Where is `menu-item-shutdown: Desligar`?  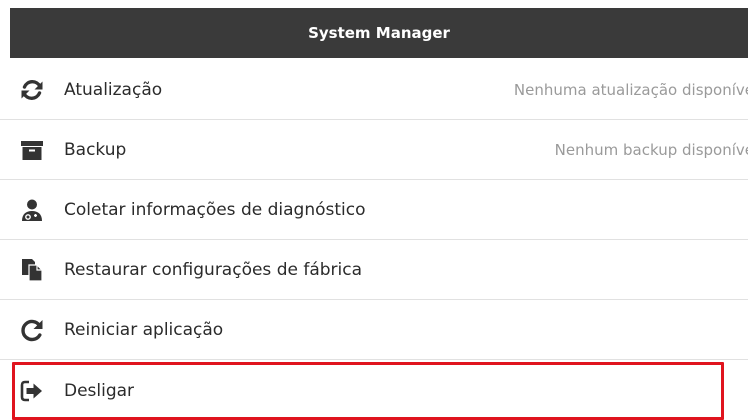 menu-item-shutdown: Desligar is located at coordinates (368, 391).